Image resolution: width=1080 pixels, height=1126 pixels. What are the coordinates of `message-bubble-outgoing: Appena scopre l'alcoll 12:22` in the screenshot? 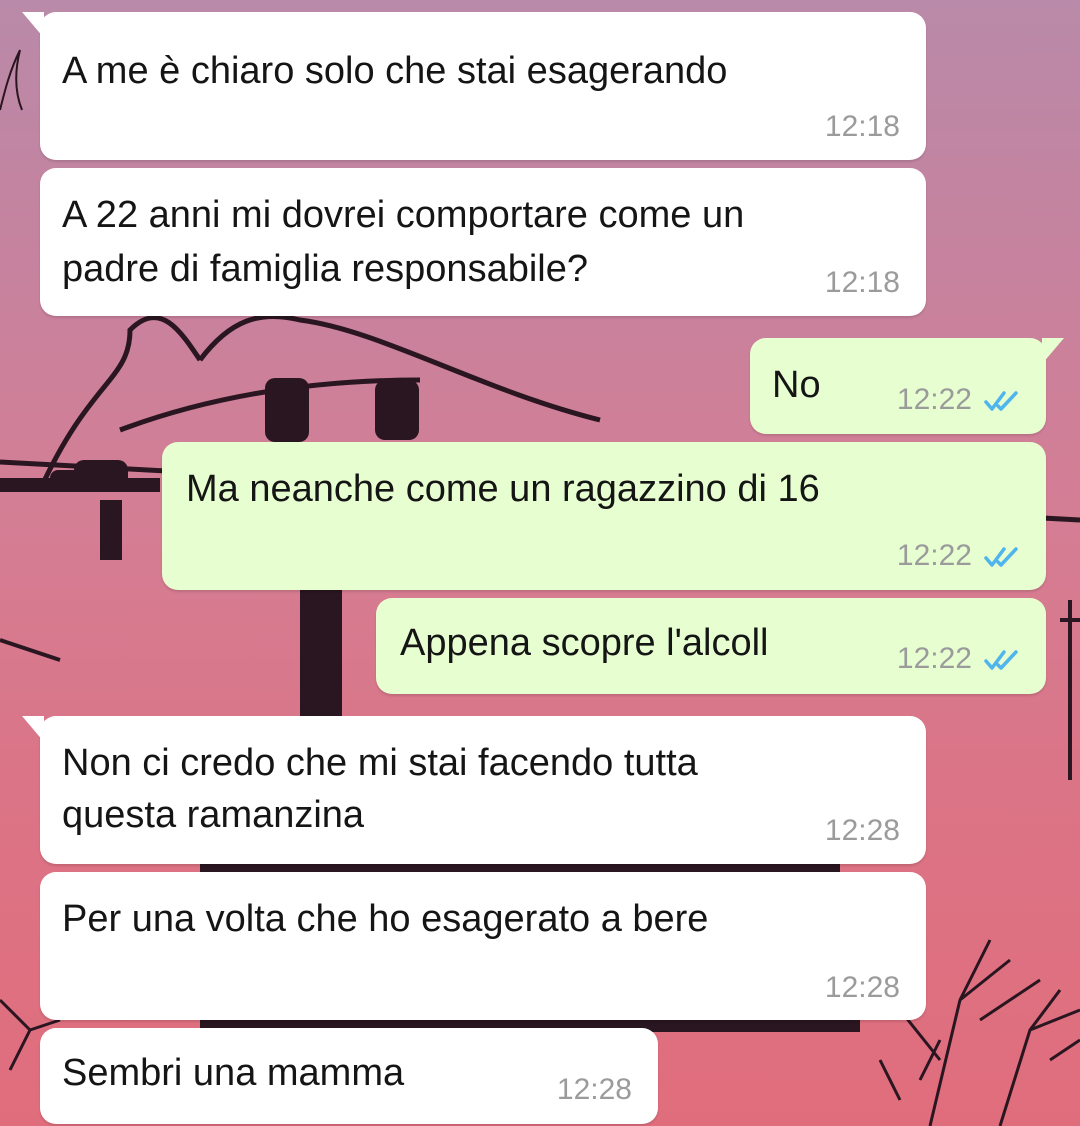 It's located at (711, 646).